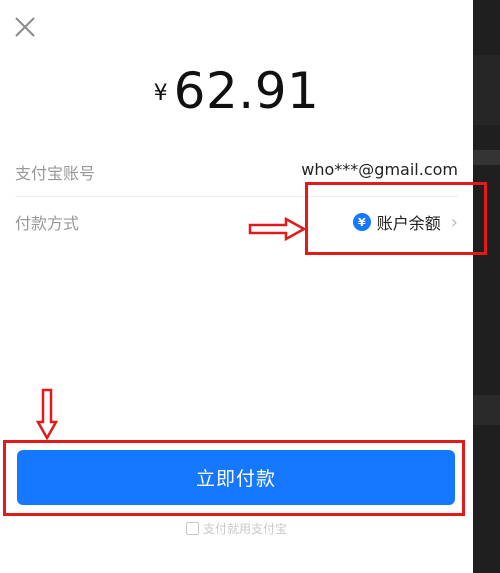 Image resolution: width=500 pixels, height=573 pixels. What do you see at coordinates (25, 27) in the screenshot?
I see `close-icon` at bounding box center [25, 27].